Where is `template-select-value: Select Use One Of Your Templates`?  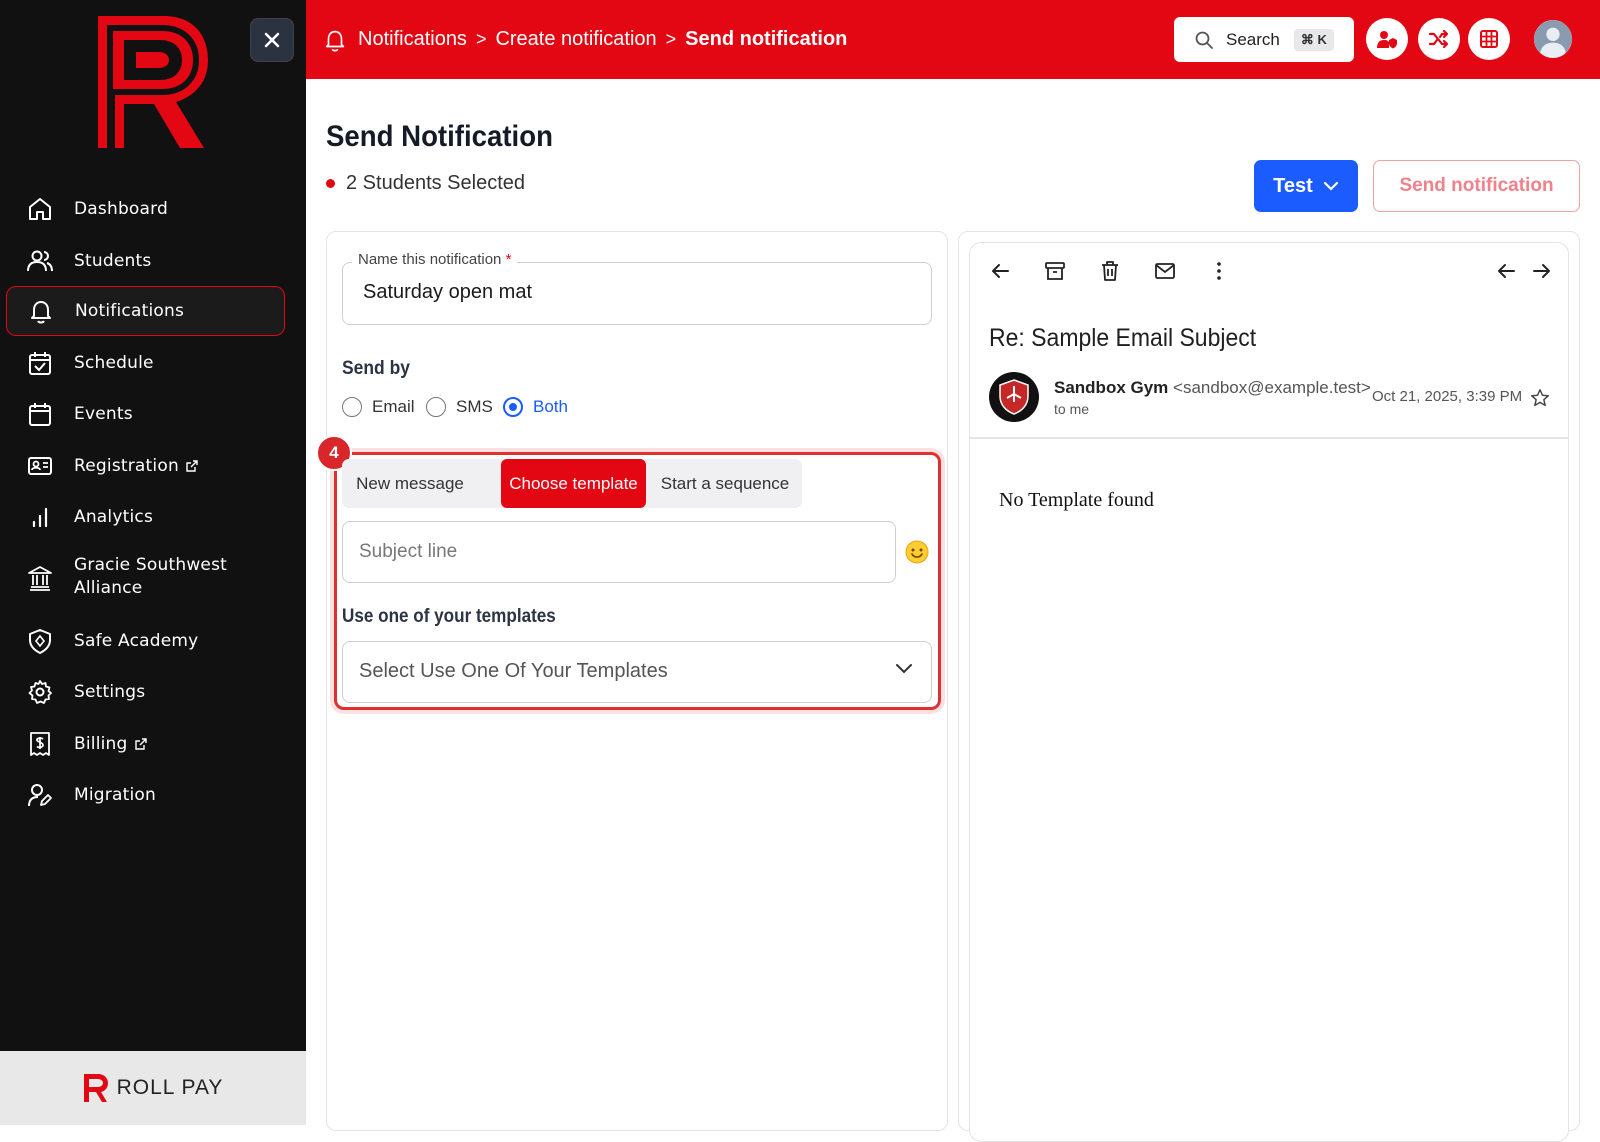 template-select-value: Select Use One Of Your Templates is located at coordinates (513, 671).